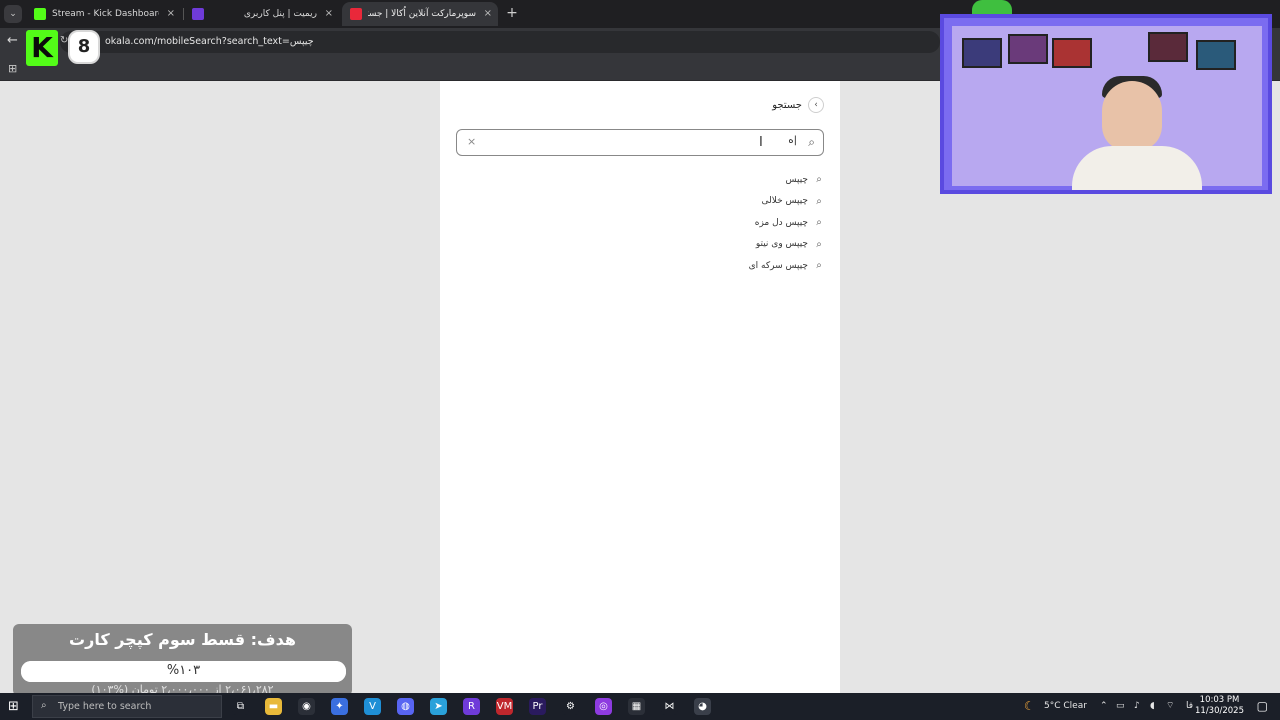 This screenshot has height=720, width=1280. What do you see at coordinates (42, 48) in the screenshot?
I see `kick-logo: K` at bounding box center [42, 48].